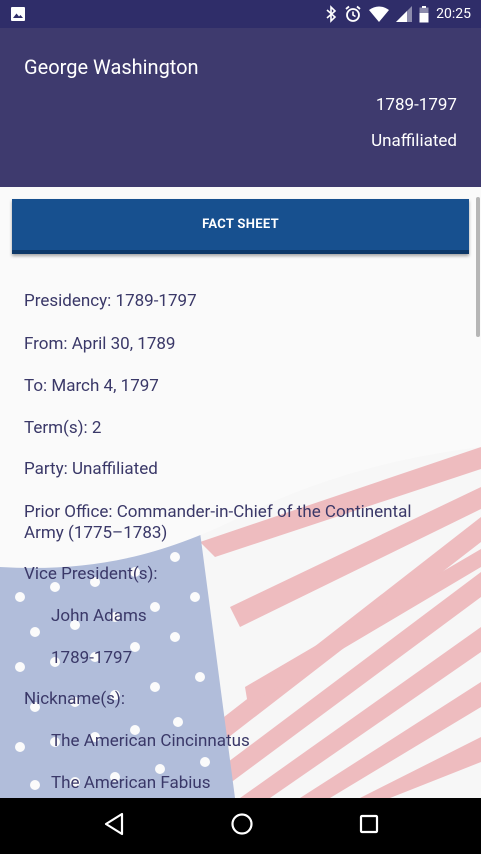 The image size is (481, 854). Describe the element at coordinates (63, 428) in the screenshot. I see `fact-terms: Term(s): 2` at that location.